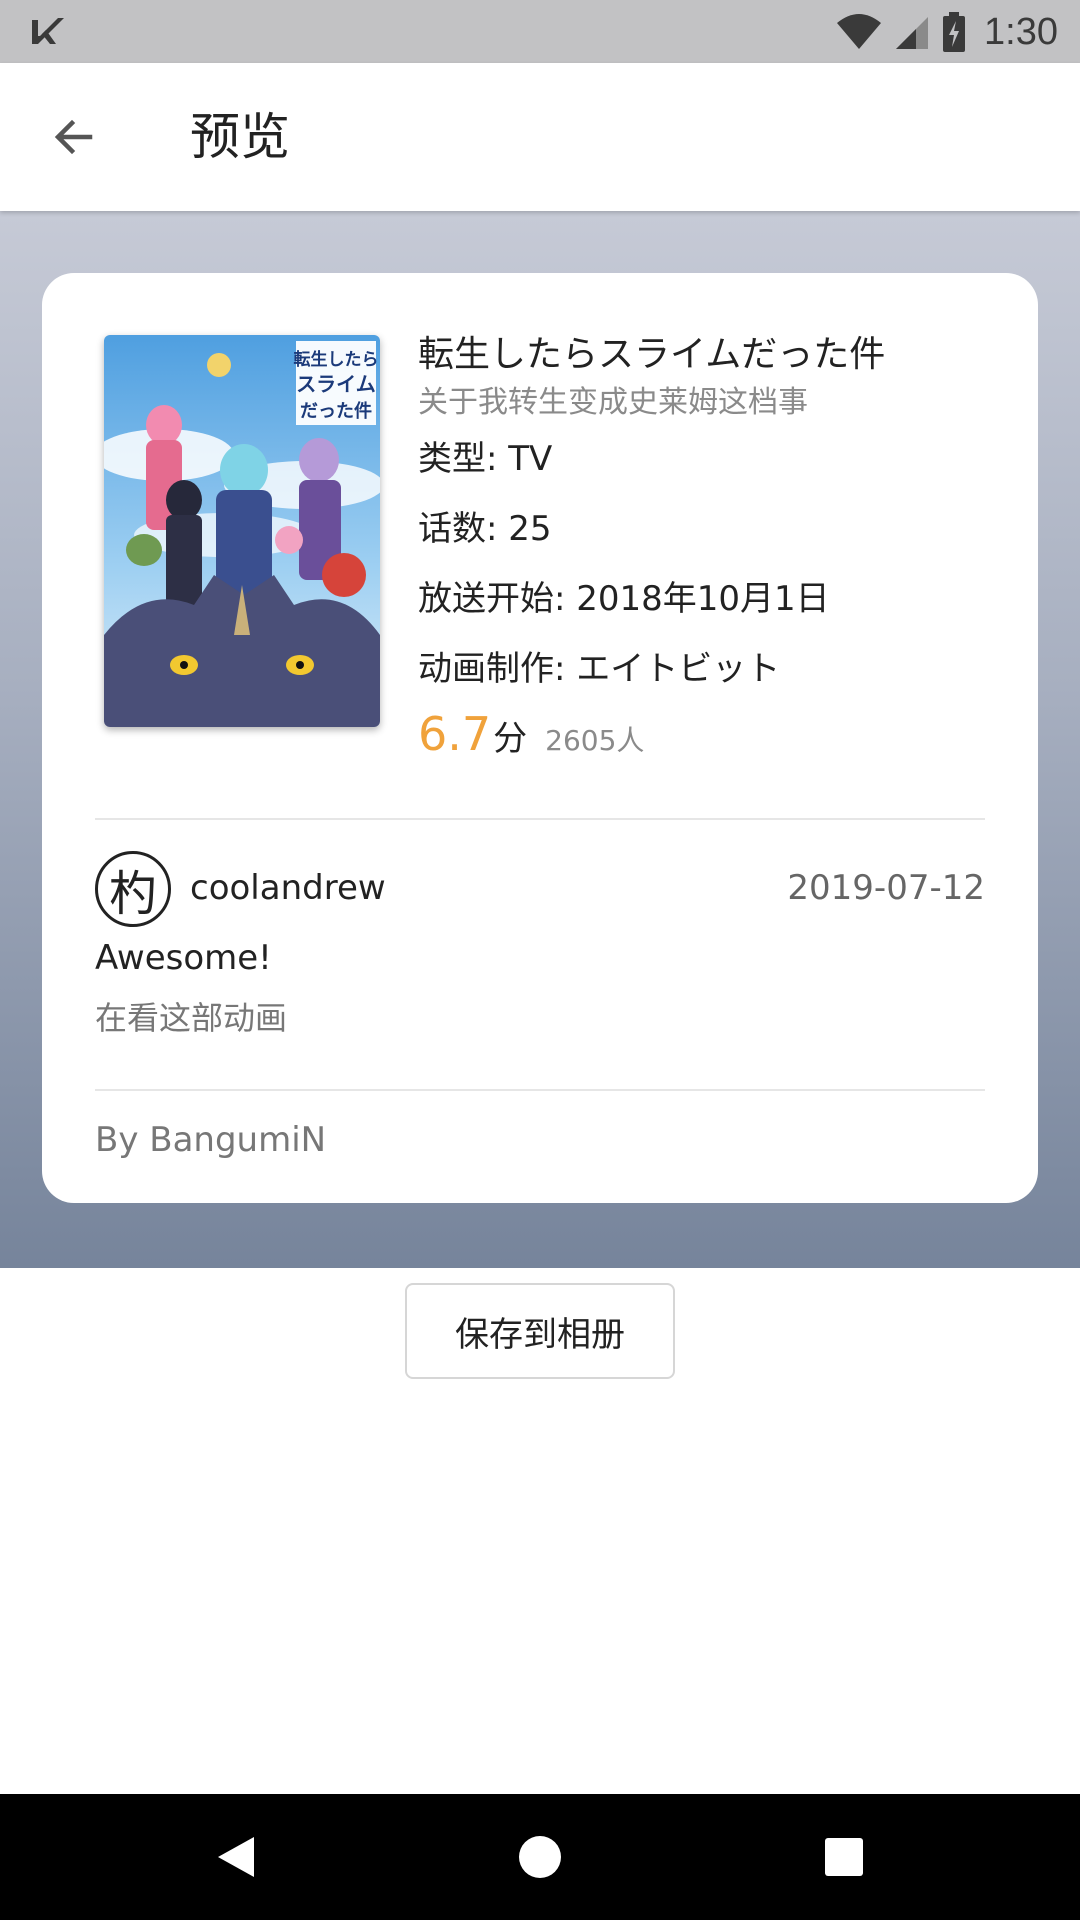 This screenshot has width=1080, height=1920. I want to click on back-triangle-icon, so click(236, 1857).